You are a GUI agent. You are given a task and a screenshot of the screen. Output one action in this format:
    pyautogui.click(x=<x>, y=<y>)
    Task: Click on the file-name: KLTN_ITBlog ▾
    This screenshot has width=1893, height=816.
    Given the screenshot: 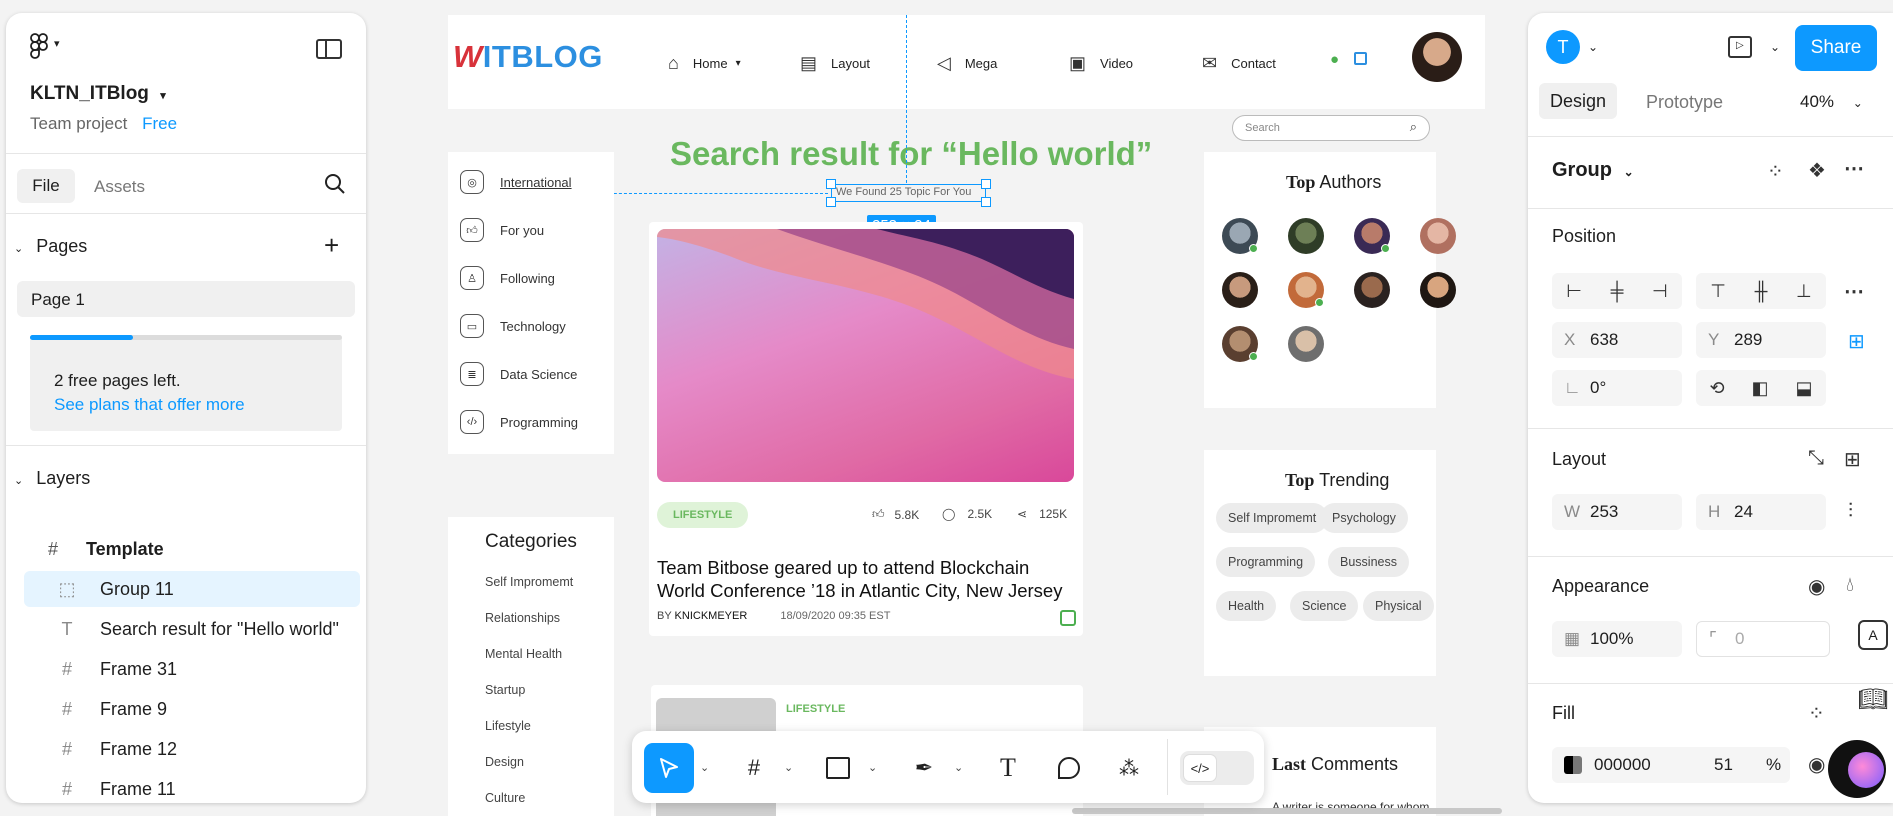 What is the action you would take?
    pyautogui.click(x=198, y=94)
    